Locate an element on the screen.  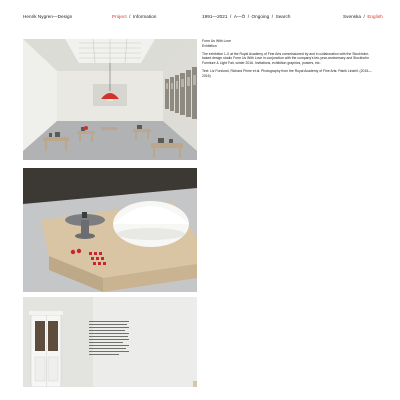
project-nav: Project / Information is located at coordinates (134, 16).